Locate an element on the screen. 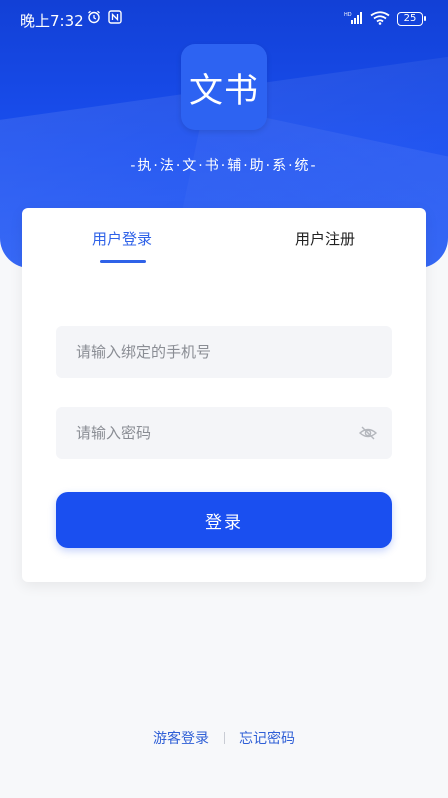 This screenshot has width=448, height=798. link-divider is located at coordinates (224, 738).